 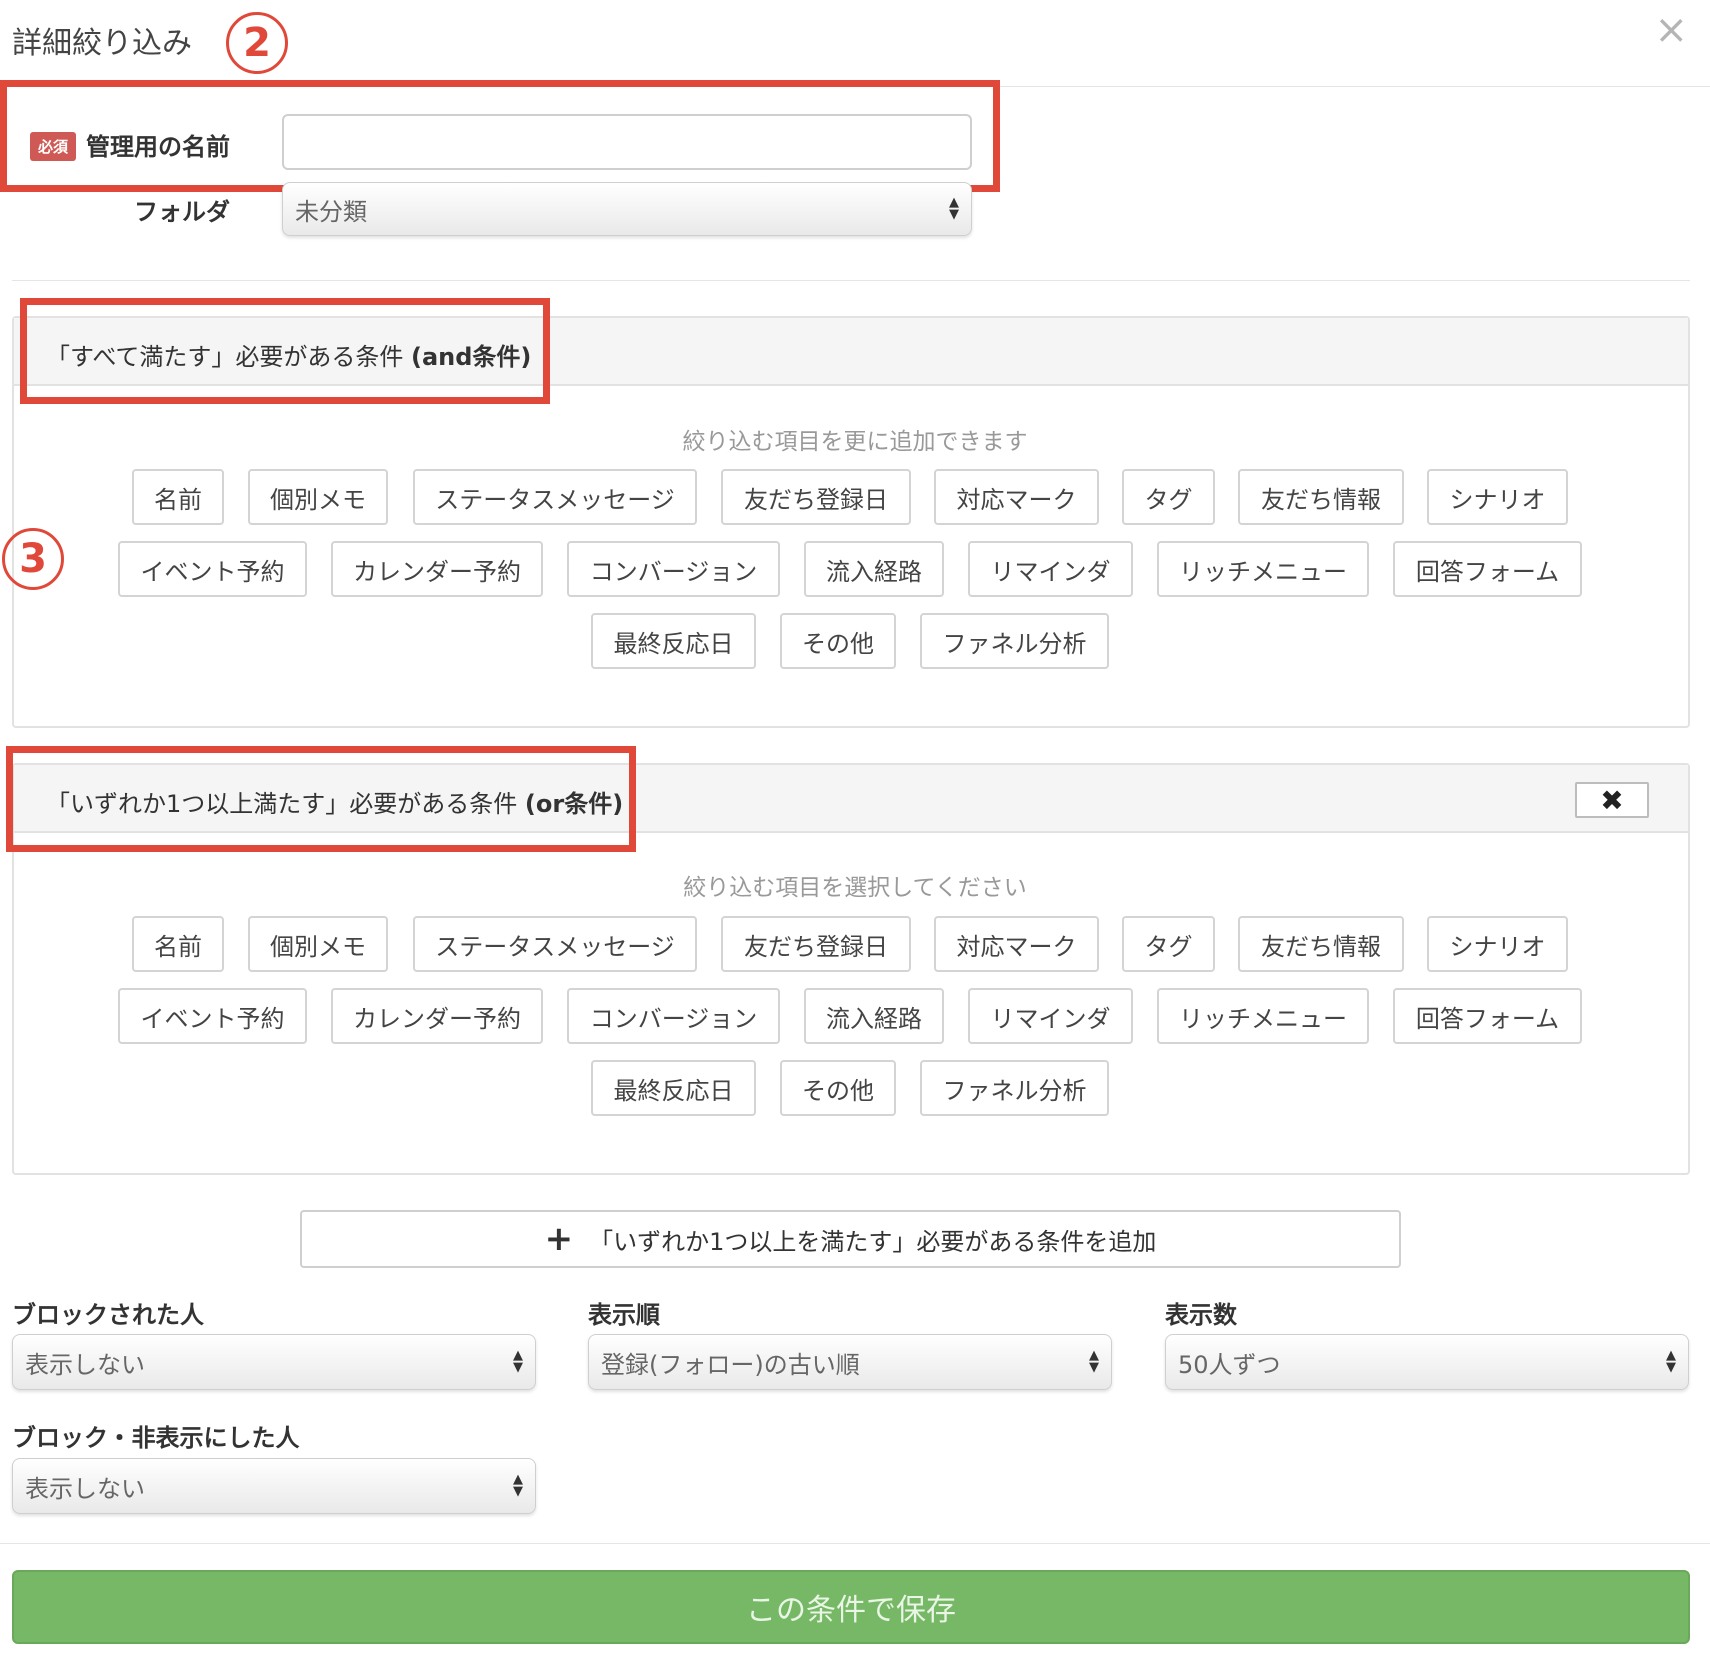 What do you see at coordinates (102, 43) in the screenshot?
I see `modal-title: 詳細絞り込み` at bounding box center [102, 43].